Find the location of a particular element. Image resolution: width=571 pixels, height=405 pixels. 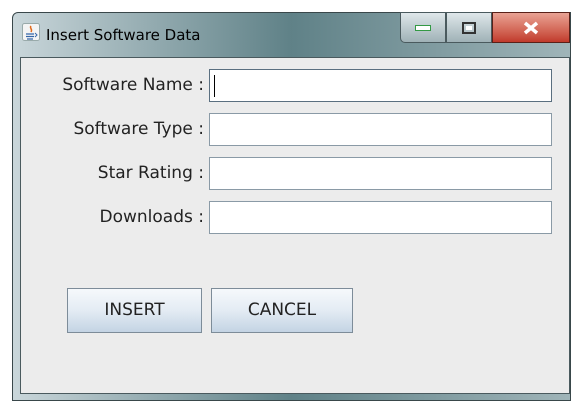

field-label: Downloads : is located at coordinates (151, 217).